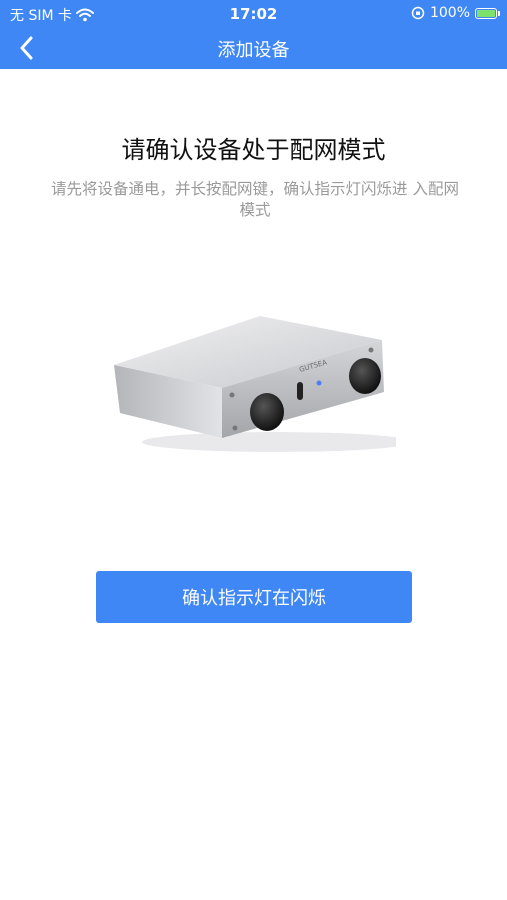  Describe the element at coordinates (254, 597) in the screenshot. I see `confirm-blinking-button: 确认指示灯在闪烁` at that location.